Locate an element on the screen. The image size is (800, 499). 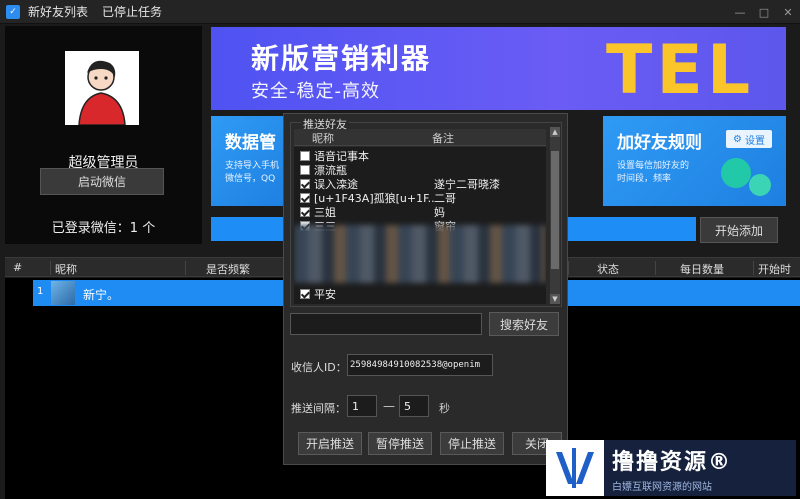
interval-unit: 秒 is located at coordinates (444, 408).